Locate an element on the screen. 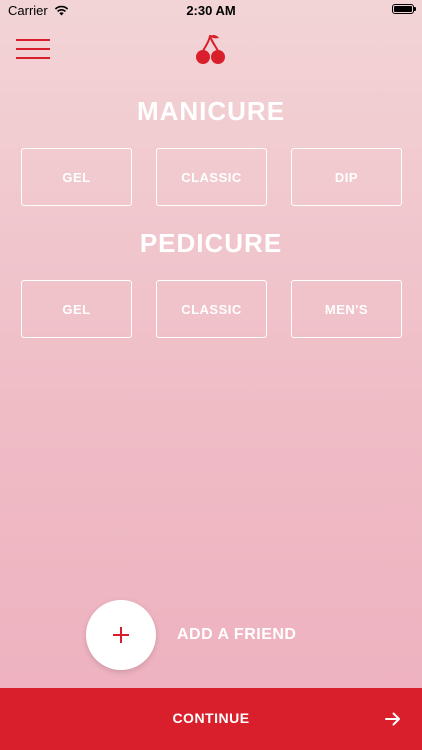 Image resolution: width=422 pixels, height=750 pixels. continue-label: CONTINUE is located at coordinates (211, 718).